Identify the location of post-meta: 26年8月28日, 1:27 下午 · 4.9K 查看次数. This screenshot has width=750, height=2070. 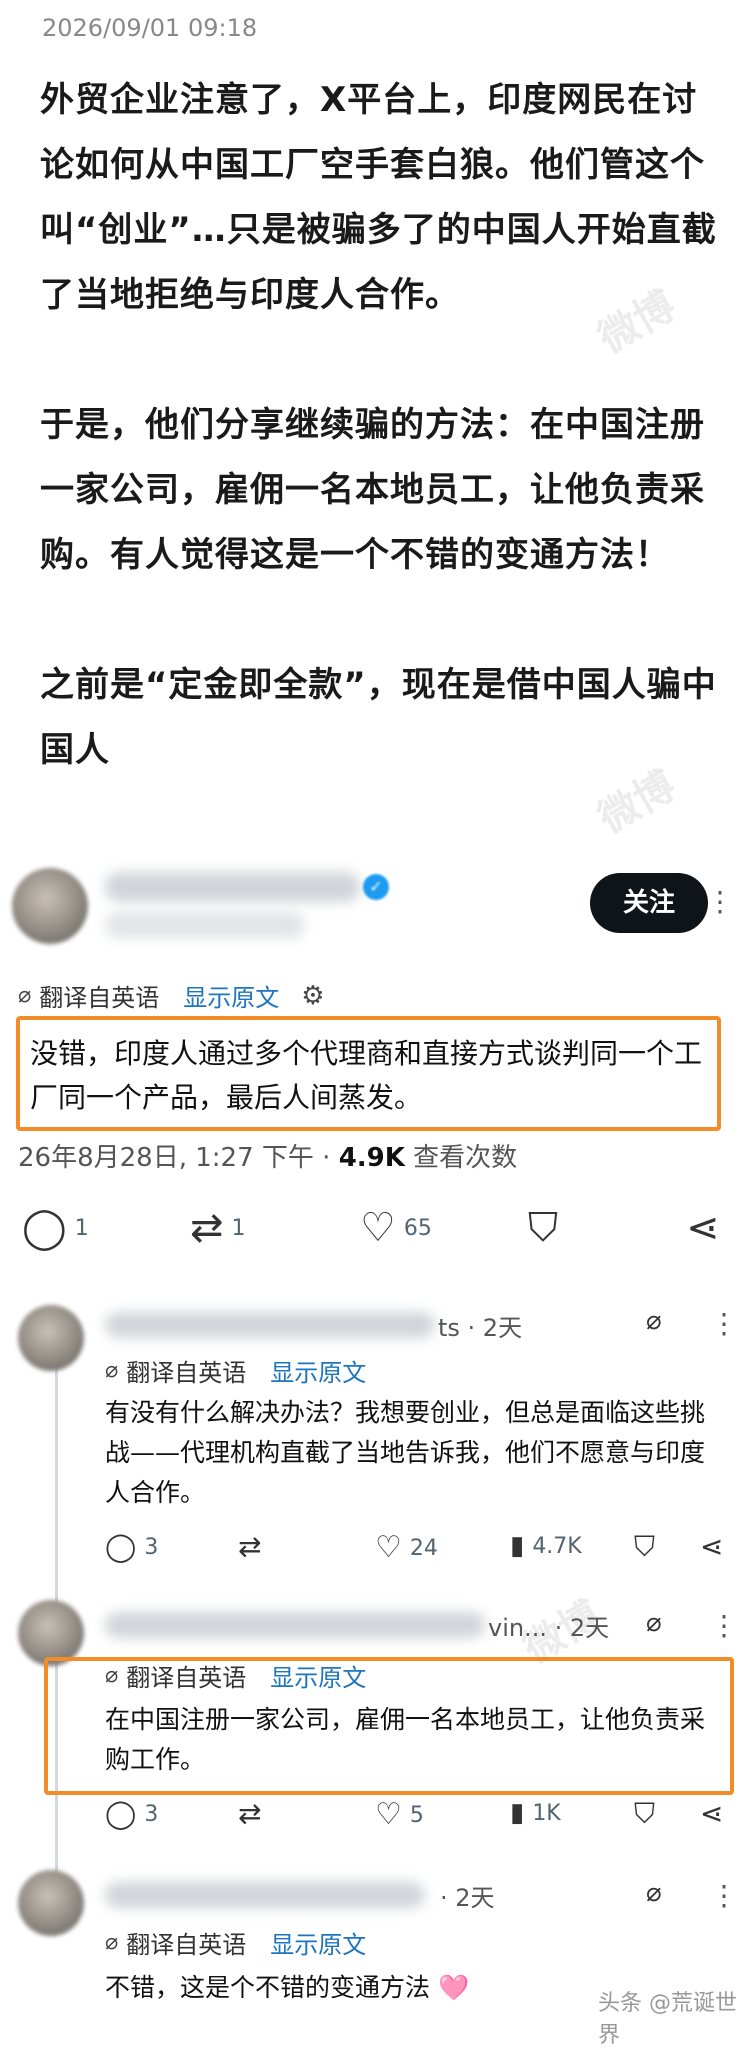
(267, 1155).